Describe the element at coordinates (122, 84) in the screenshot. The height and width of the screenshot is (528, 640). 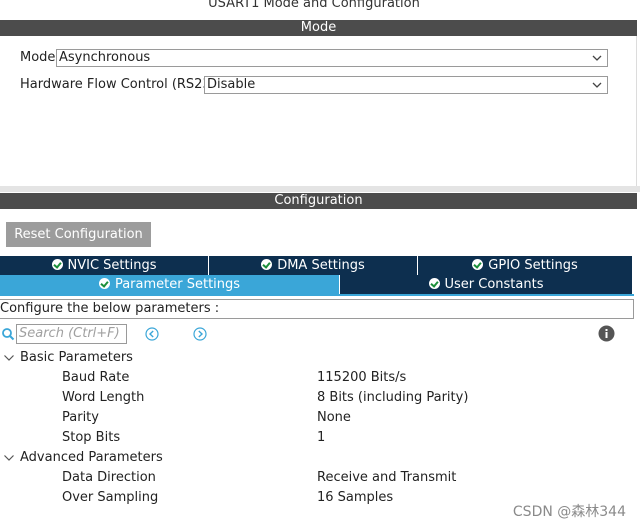
I see `flow-control-label: Hardware Flow Control (RS232)` at that location.